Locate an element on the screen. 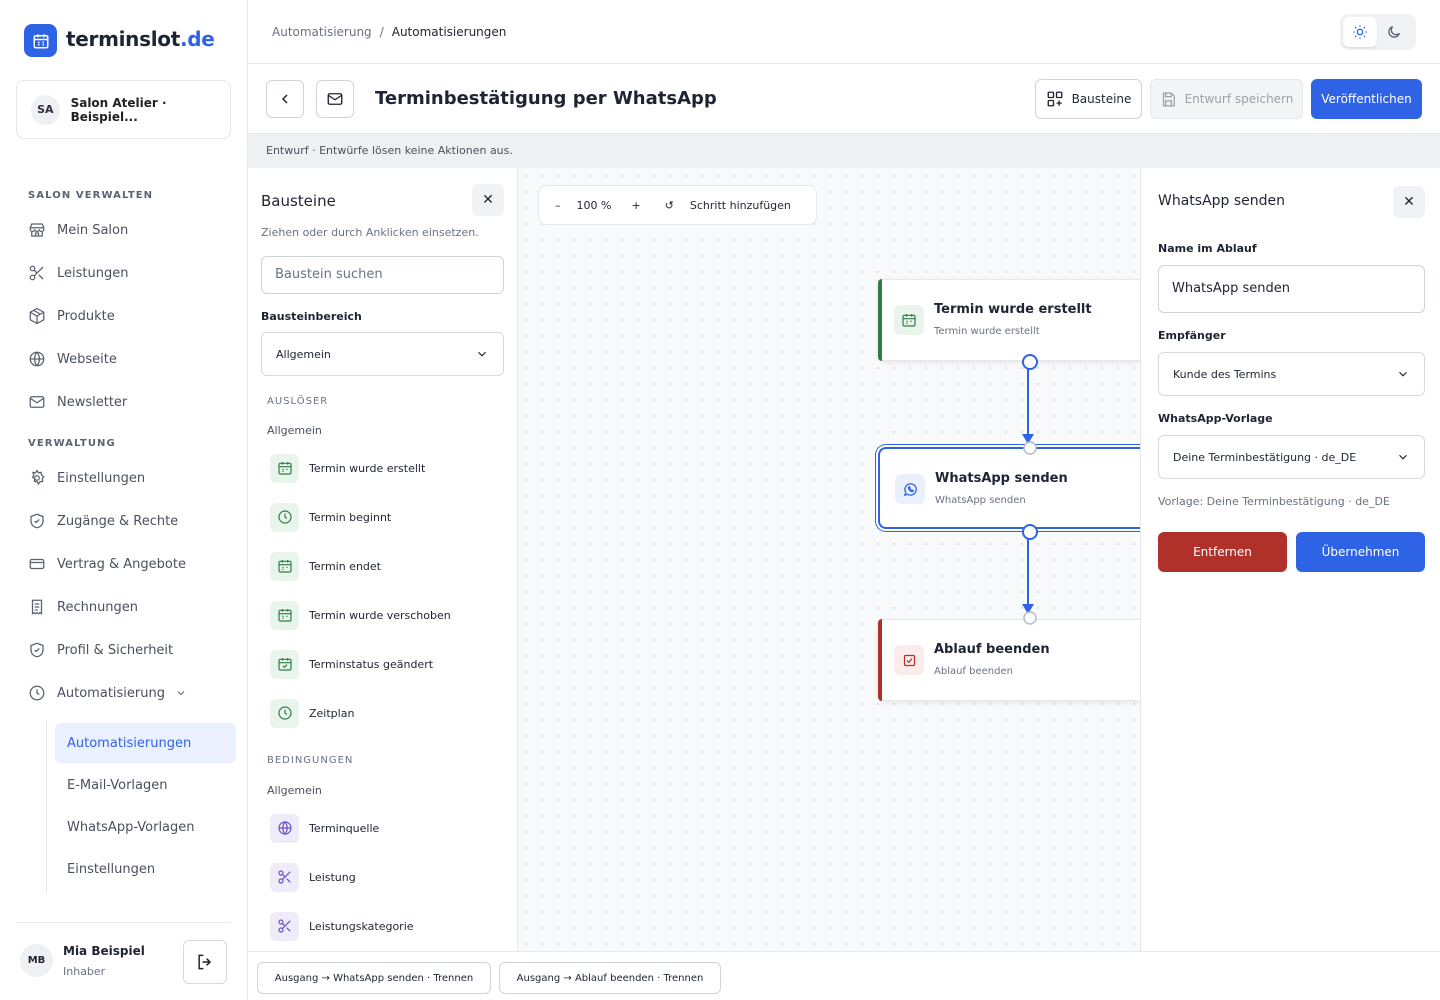 Image resolution: width=1440 pixels, height=1000 pixels. store-icon is located at coordinates (37, 230).